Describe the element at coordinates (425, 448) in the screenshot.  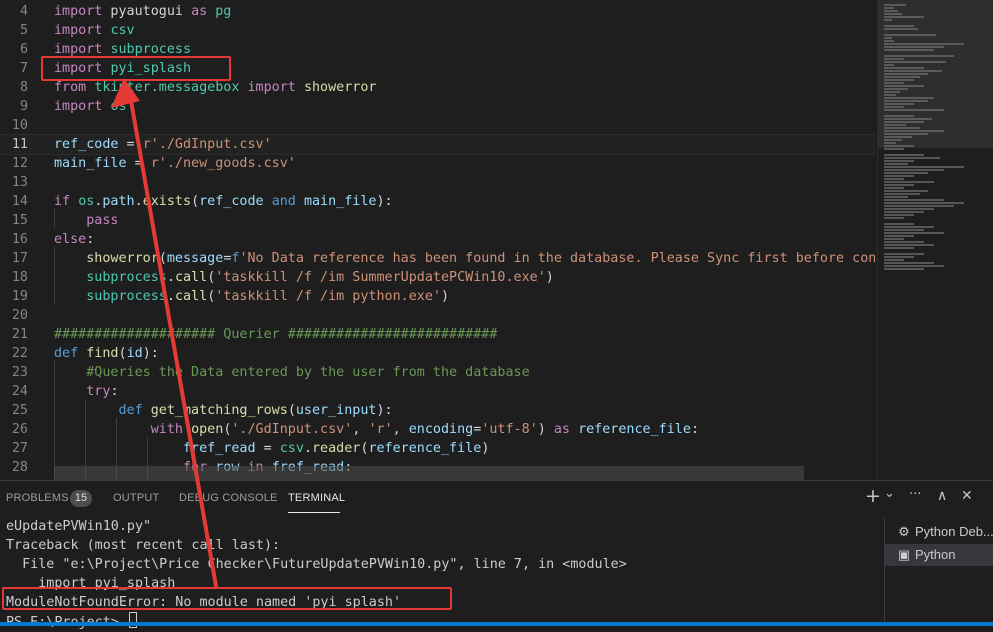
I see `code-token: reference_file` at that location.